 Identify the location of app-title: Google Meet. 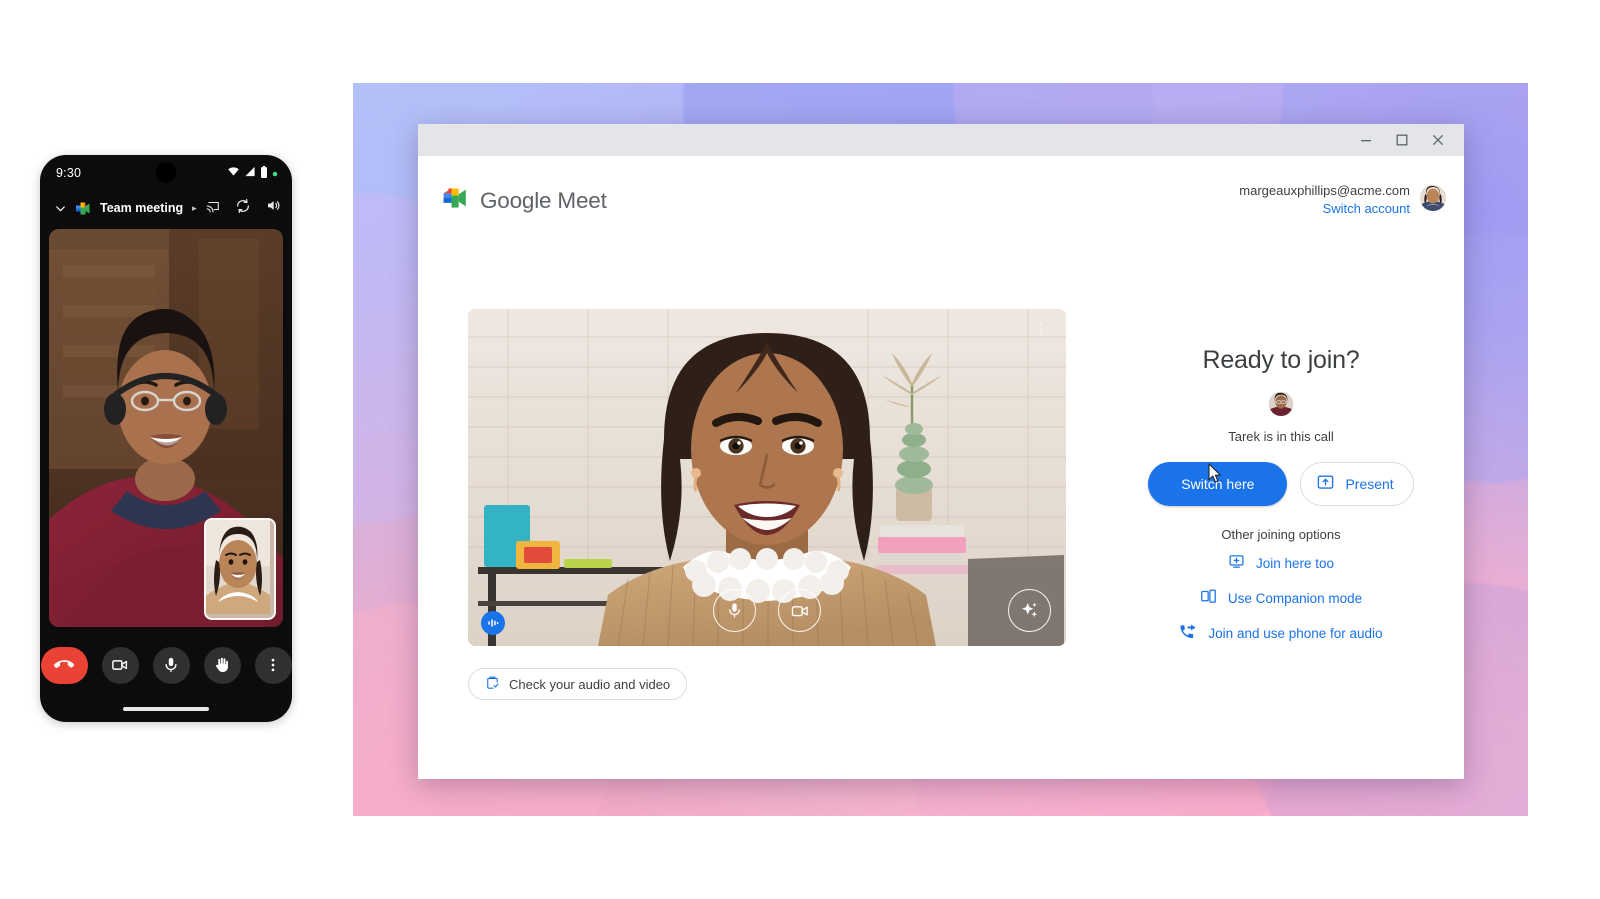
(543, 201).